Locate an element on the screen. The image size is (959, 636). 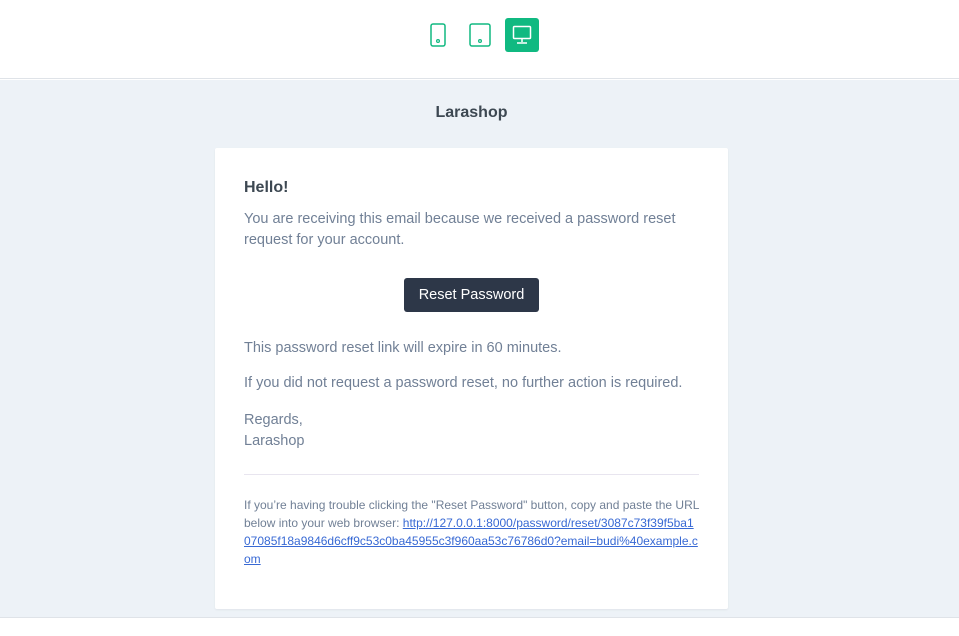
tablet-icon is located at coordinates (480, 35).